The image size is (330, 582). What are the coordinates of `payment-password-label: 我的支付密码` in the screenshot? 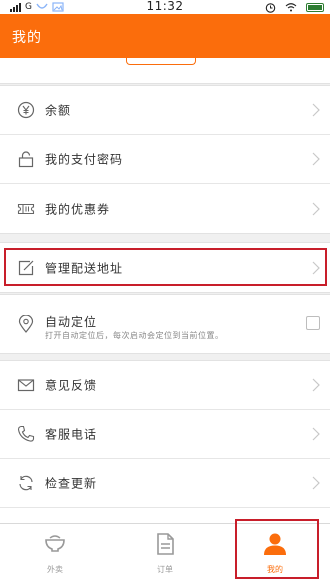 It's located at (84, 159).